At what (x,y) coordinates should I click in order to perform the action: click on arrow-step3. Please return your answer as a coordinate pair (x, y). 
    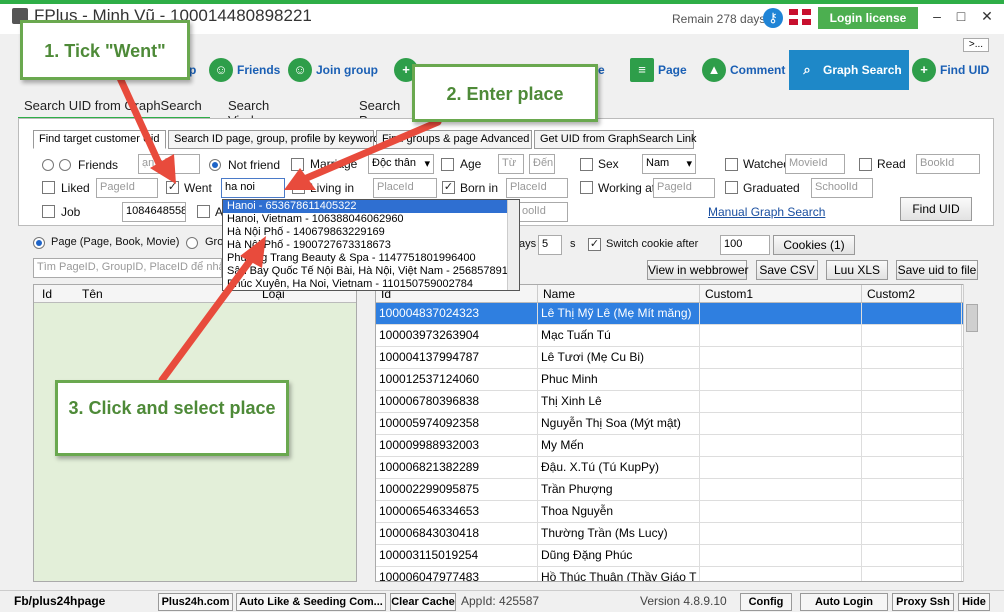
    Looking at the image, I should click on (207, 319).